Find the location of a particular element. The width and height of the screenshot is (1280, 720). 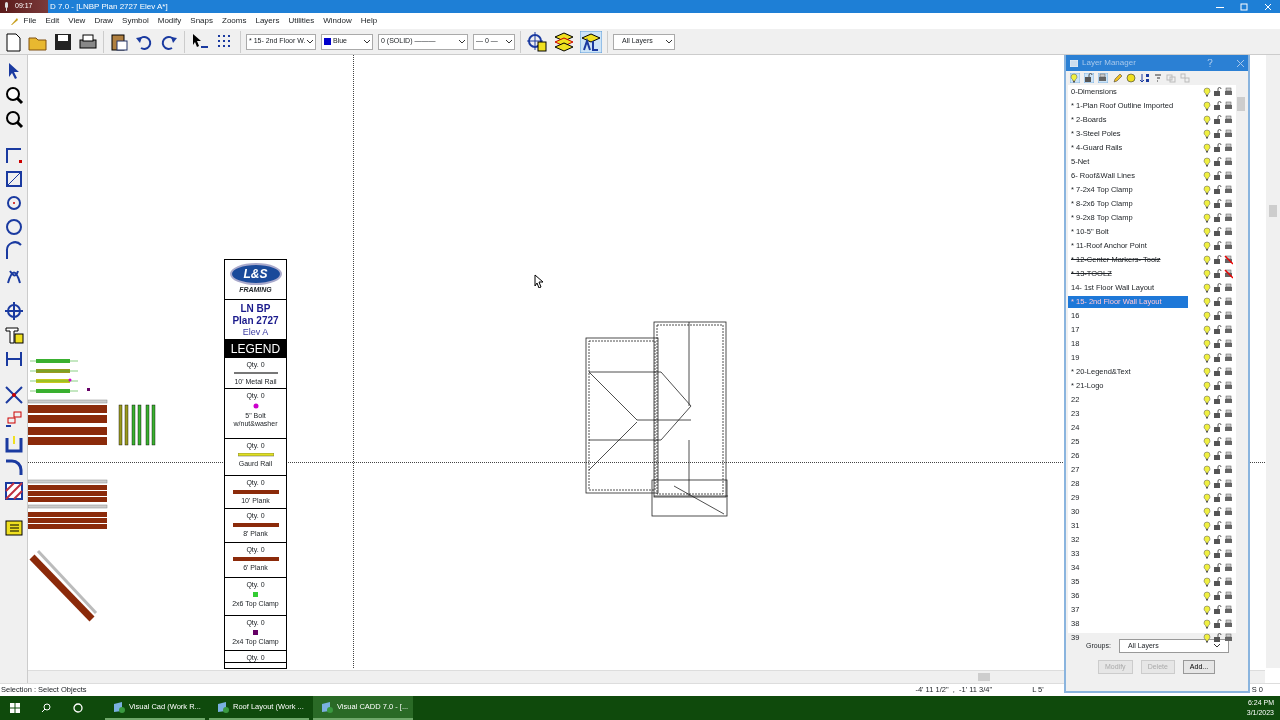

menu-item: View is located at coordinates (76, 21).